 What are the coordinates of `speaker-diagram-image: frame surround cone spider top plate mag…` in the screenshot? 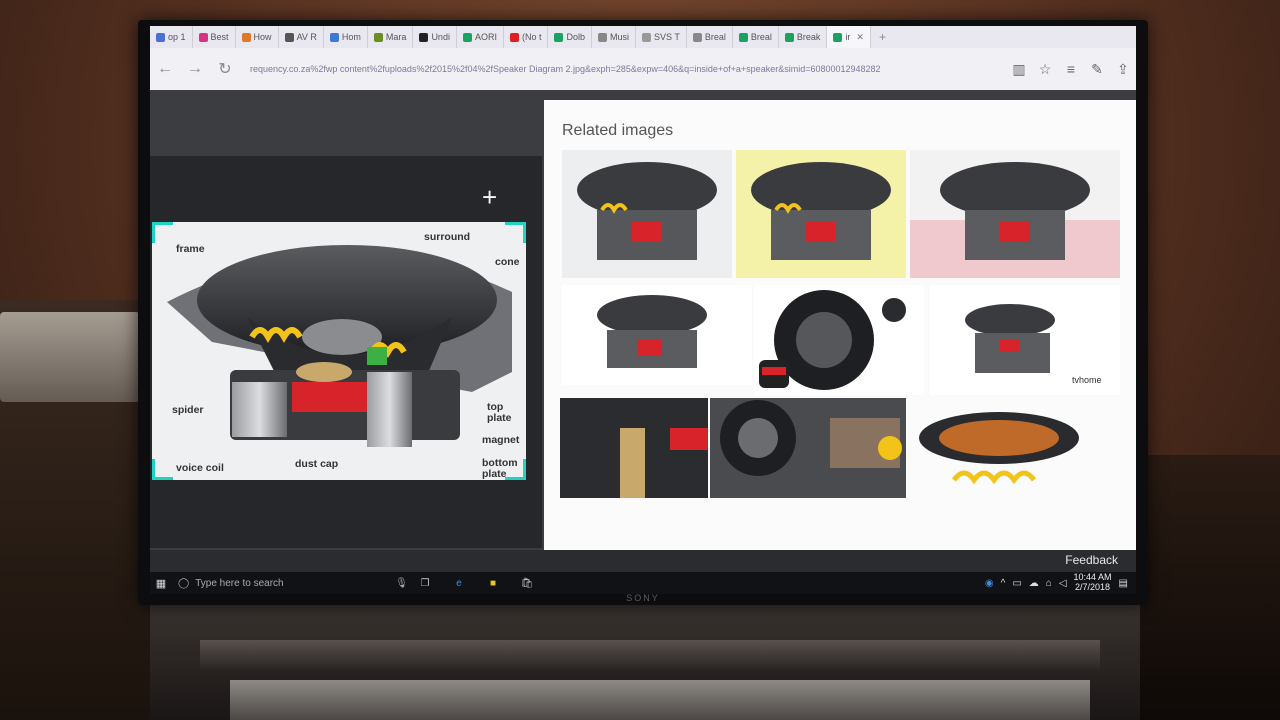 It's located at (339, 351).